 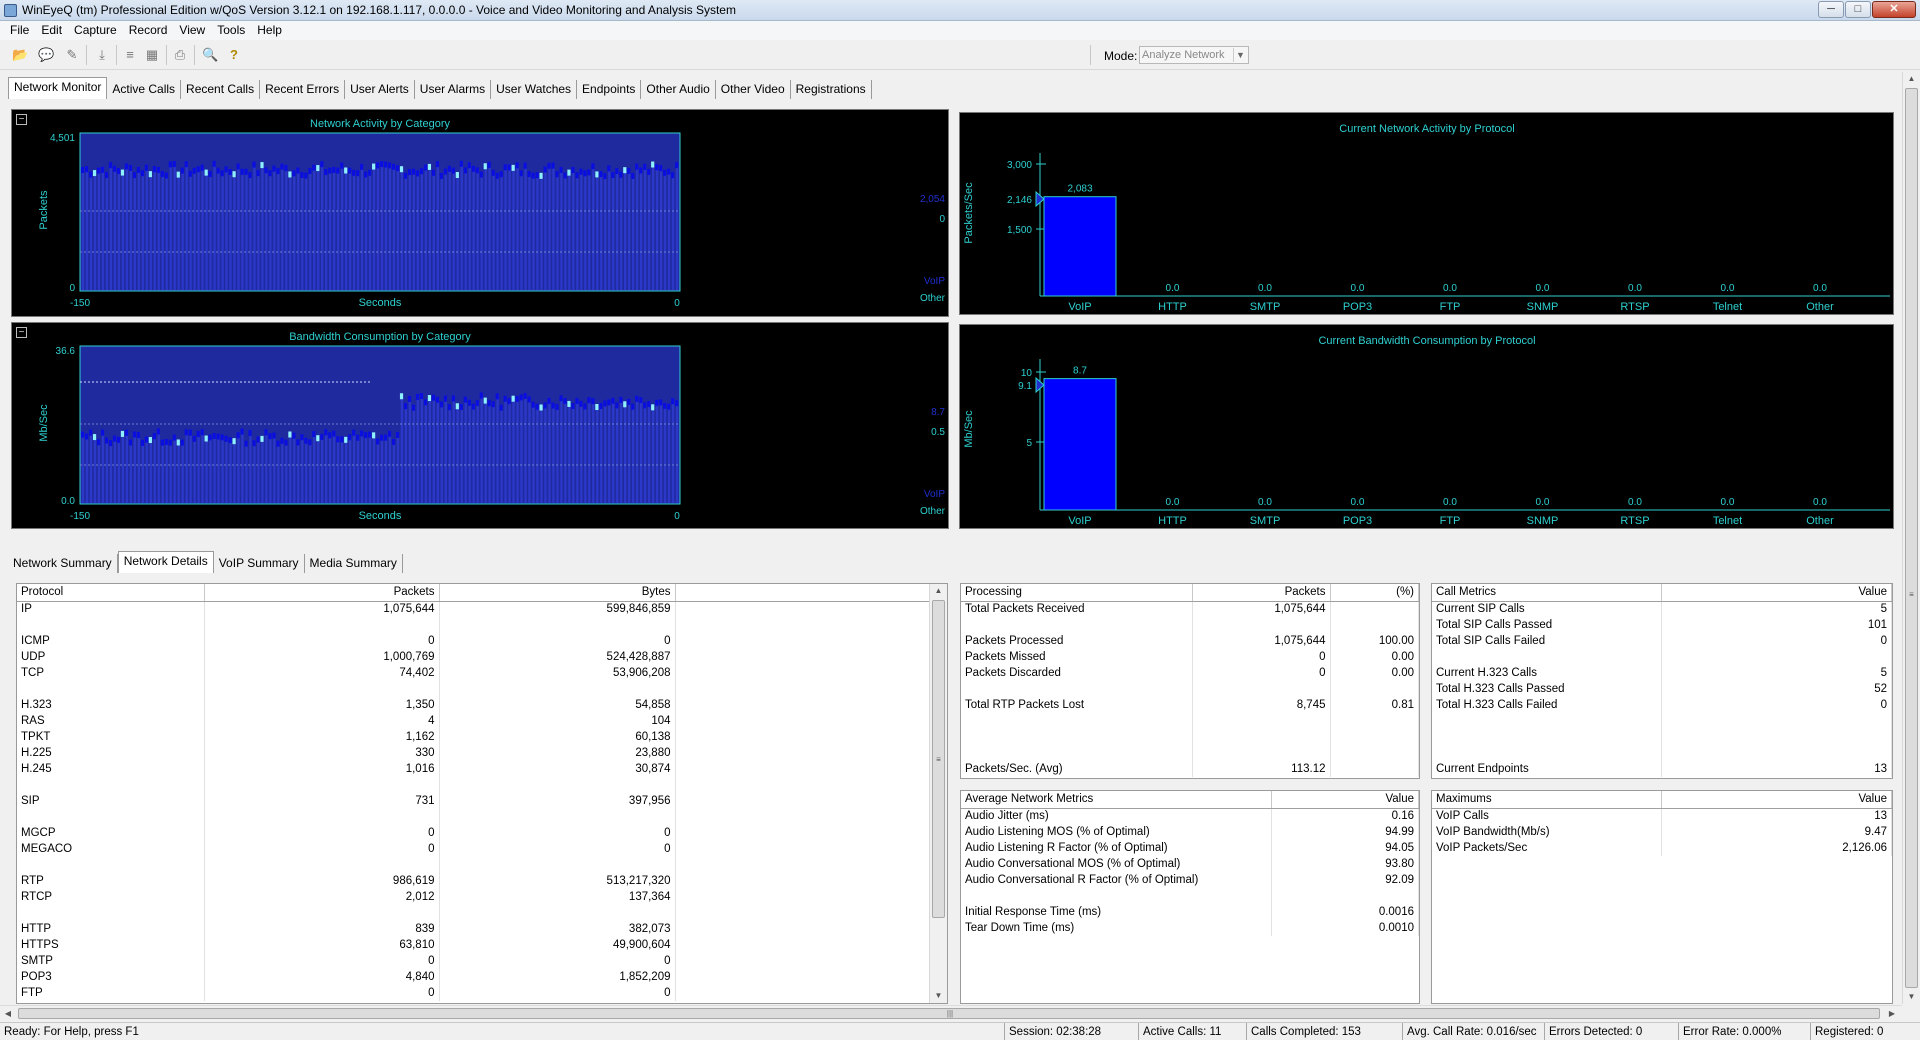 What do you see at coordinates (482, 673) in the screenshot?
I see `table-row: TCP 74,402 53,906,208` at bounding box center [482, 673].